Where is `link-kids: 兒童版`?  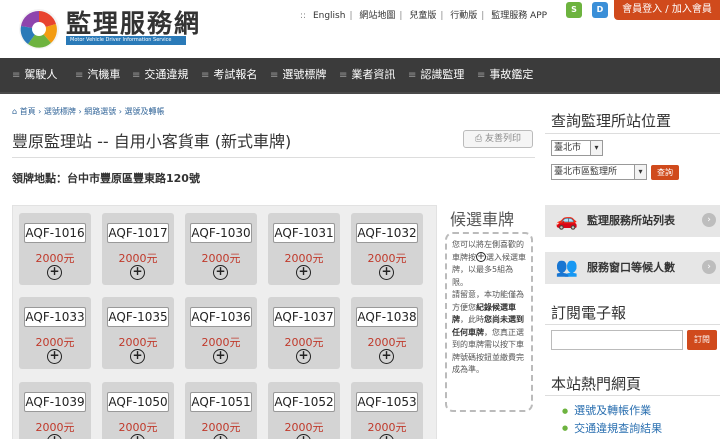
link-kids: 兒童版 is located at coordinates (422, 14).